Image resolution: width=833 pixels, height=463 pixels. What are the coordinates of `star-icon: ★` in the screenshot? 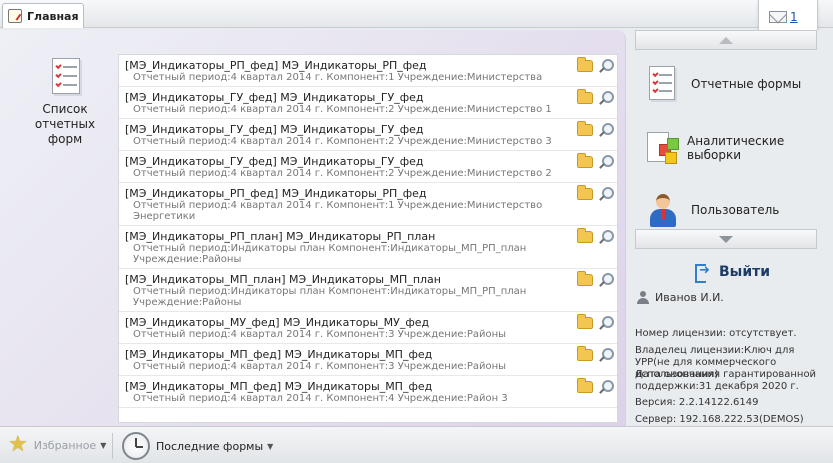 It's located at (18, 444).